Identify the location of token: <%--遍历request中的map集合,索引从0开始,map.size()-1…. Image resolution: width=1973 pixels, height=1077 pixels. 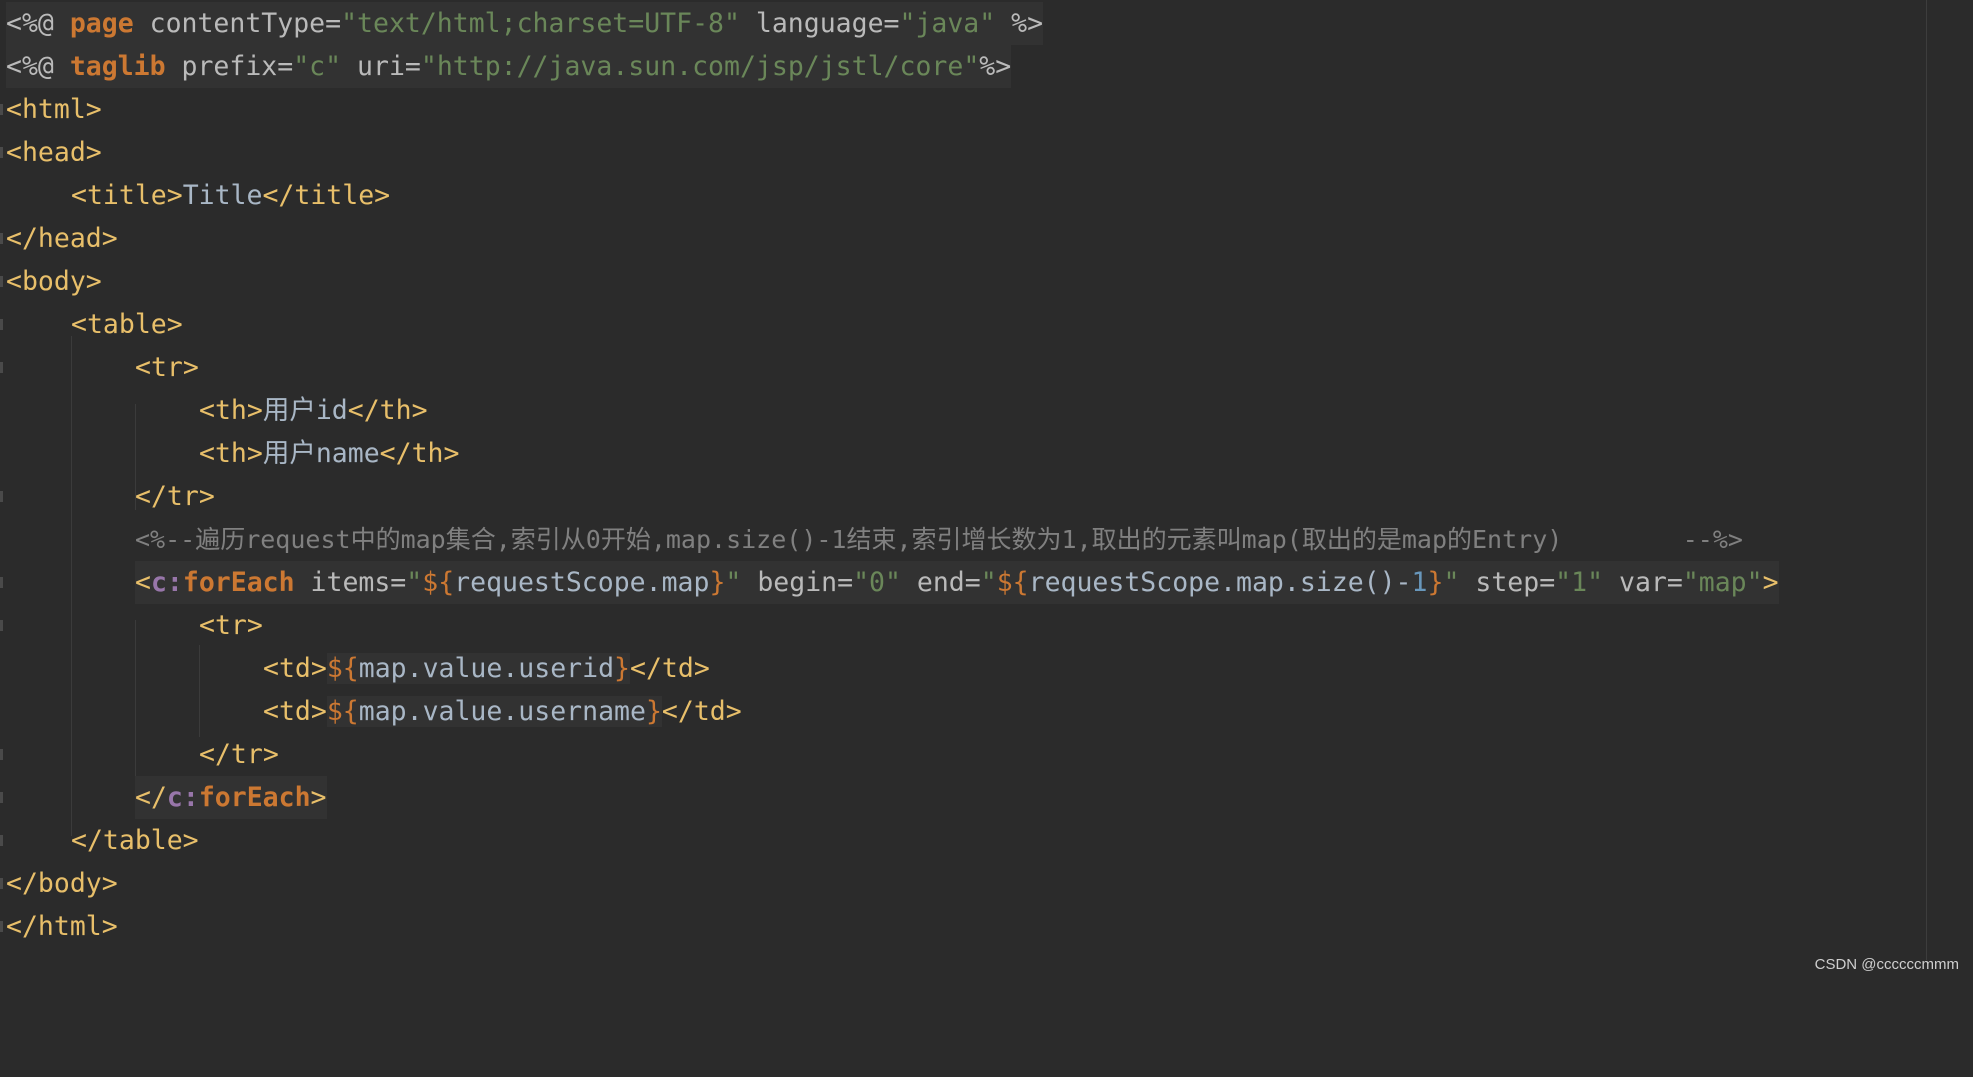
(939, 539).